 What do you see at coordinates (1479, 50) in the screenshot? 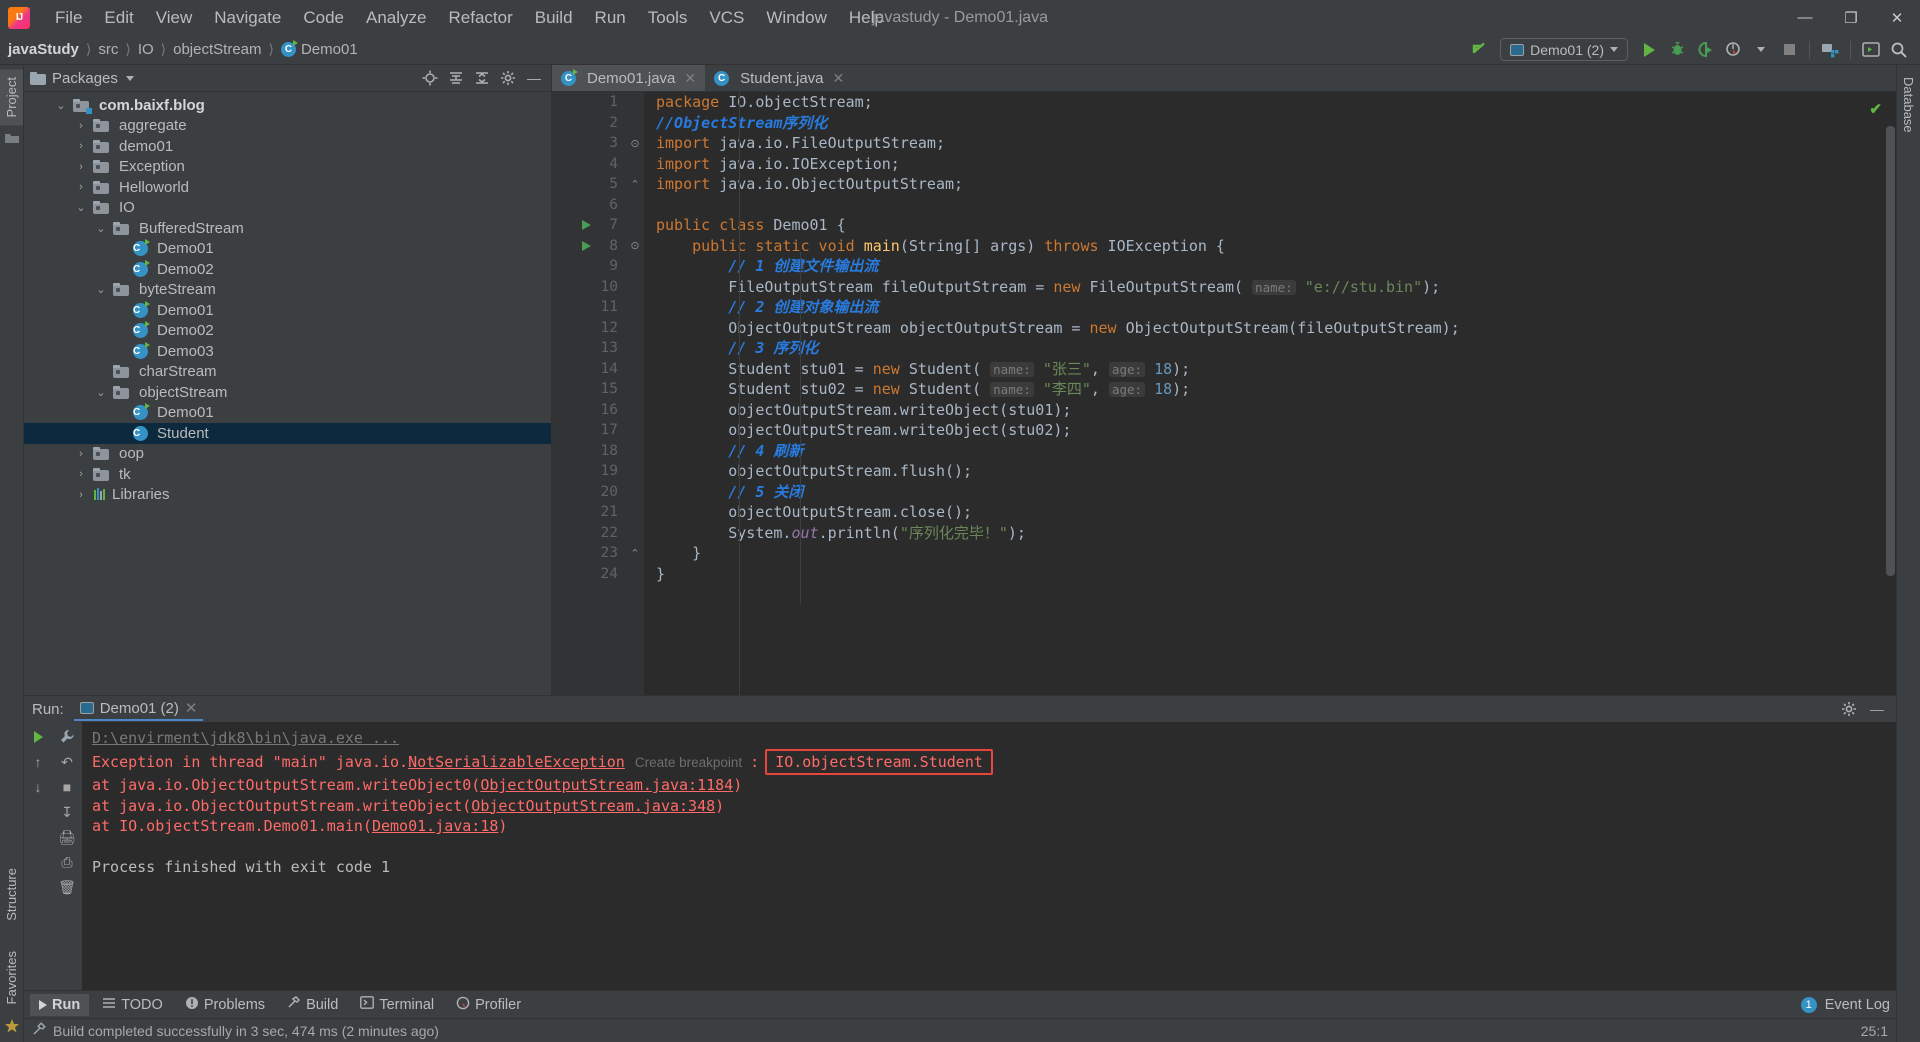
I see `update-project-icon` at bounding box center [1479, 50].